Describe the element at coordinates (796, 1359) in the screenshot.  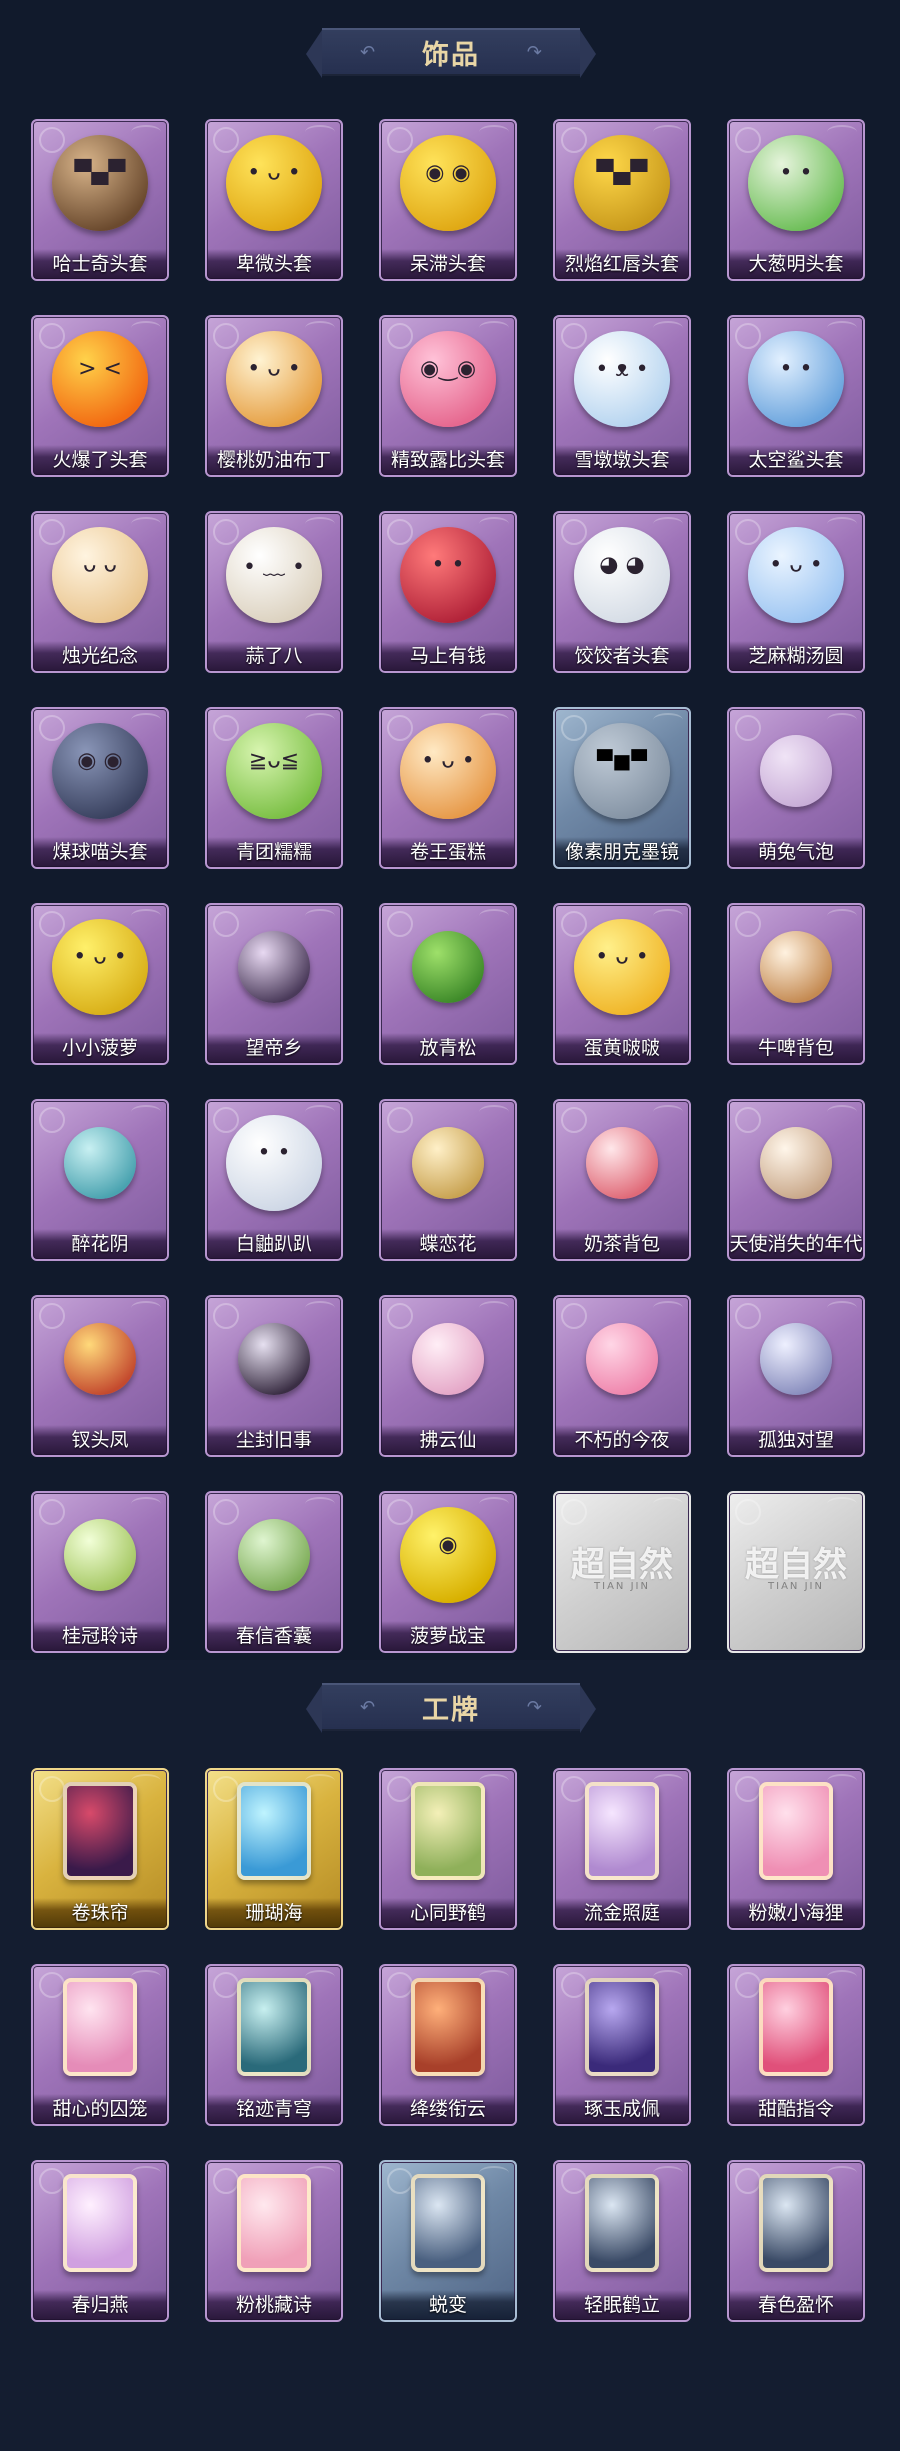
I see `doll-pendant-icon` at that location.